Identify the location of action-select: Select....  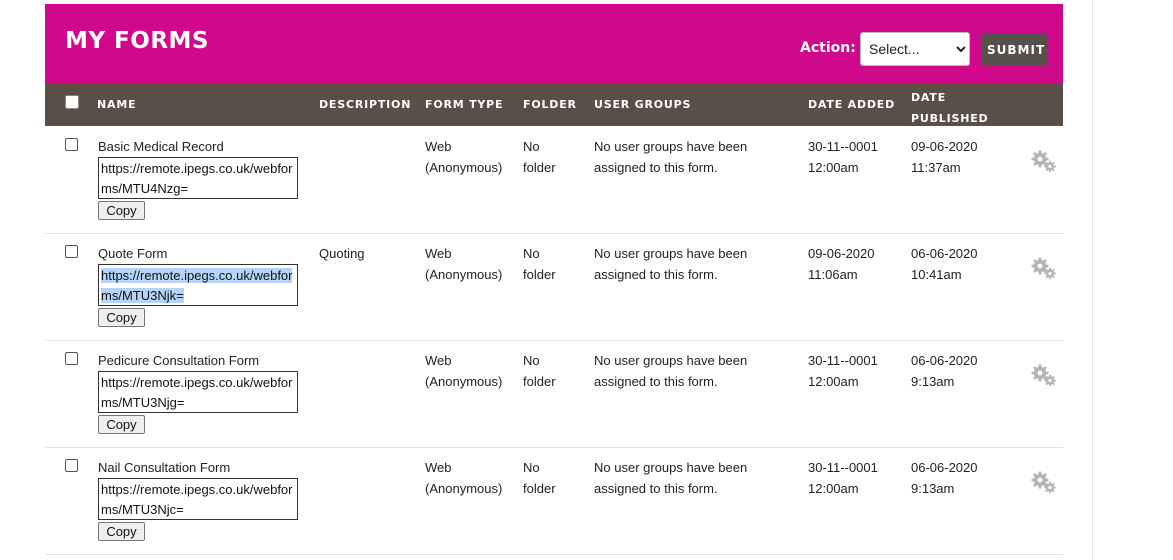
(915, 49).